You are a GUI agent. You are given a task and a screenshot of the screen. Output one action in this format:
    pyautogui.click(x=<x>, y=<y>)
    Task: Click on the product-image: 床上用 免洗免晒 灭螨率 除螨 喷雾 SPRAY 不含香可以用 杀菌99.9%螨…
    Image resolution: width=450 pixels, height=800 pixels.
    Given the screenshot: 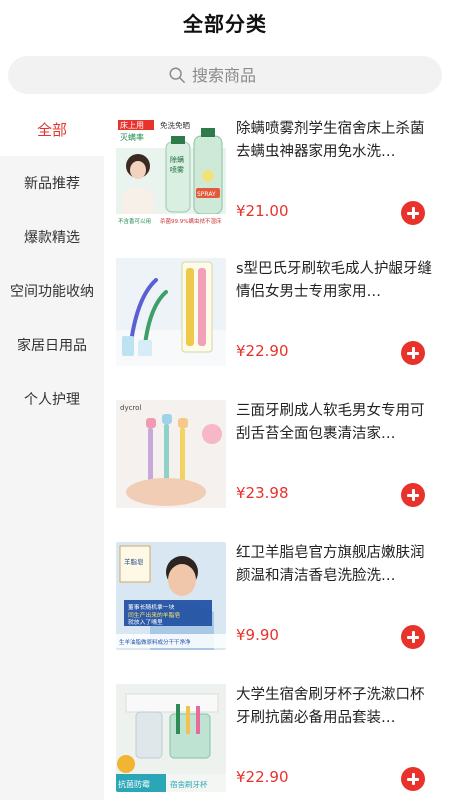 What is the action you would take?
    pyautogui.click(x=171, y=172)
    